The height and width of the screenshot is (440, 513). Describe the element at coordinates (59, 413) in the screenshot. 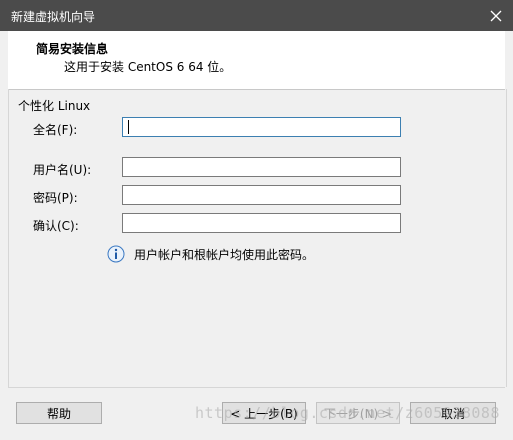

I see `help-button: 帮助` at that location.